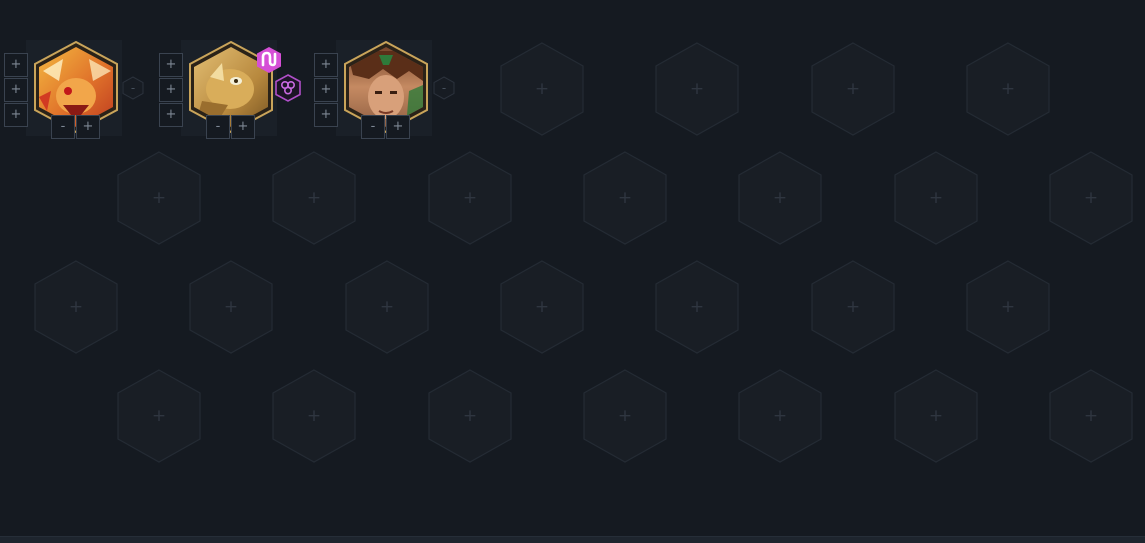 The width and height of the screenshot is (1145, 543). I want to click on unit-slot-2: + + + - +, so click(228, 90).